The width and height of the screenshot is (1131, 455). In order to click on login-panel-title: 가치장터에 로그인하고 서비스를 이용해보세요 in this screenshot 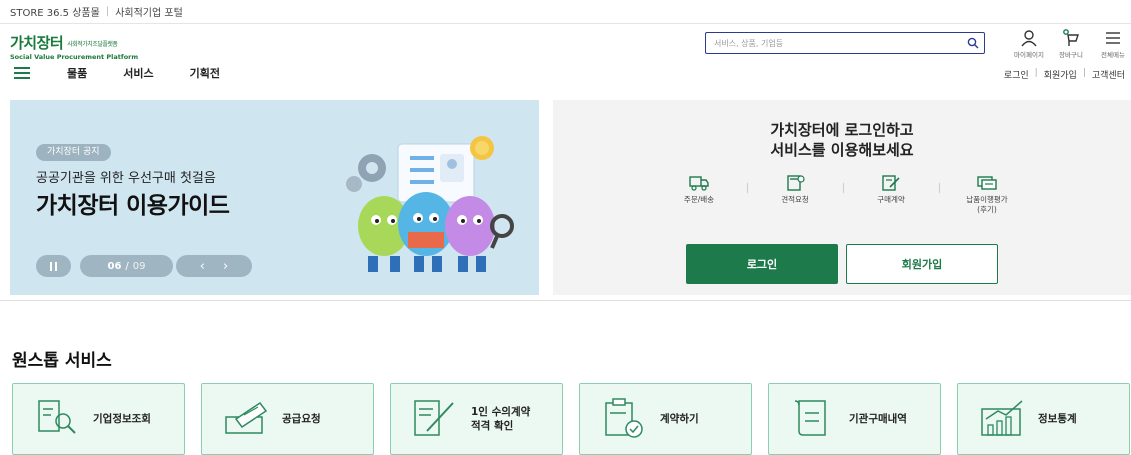, I will do `click(842, 140)`.